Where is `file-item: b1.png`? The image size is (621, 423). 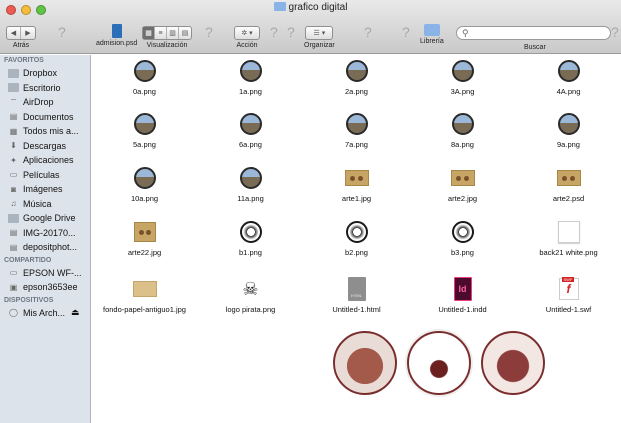 file-item: b1.png is located at coordinates (250, 238).